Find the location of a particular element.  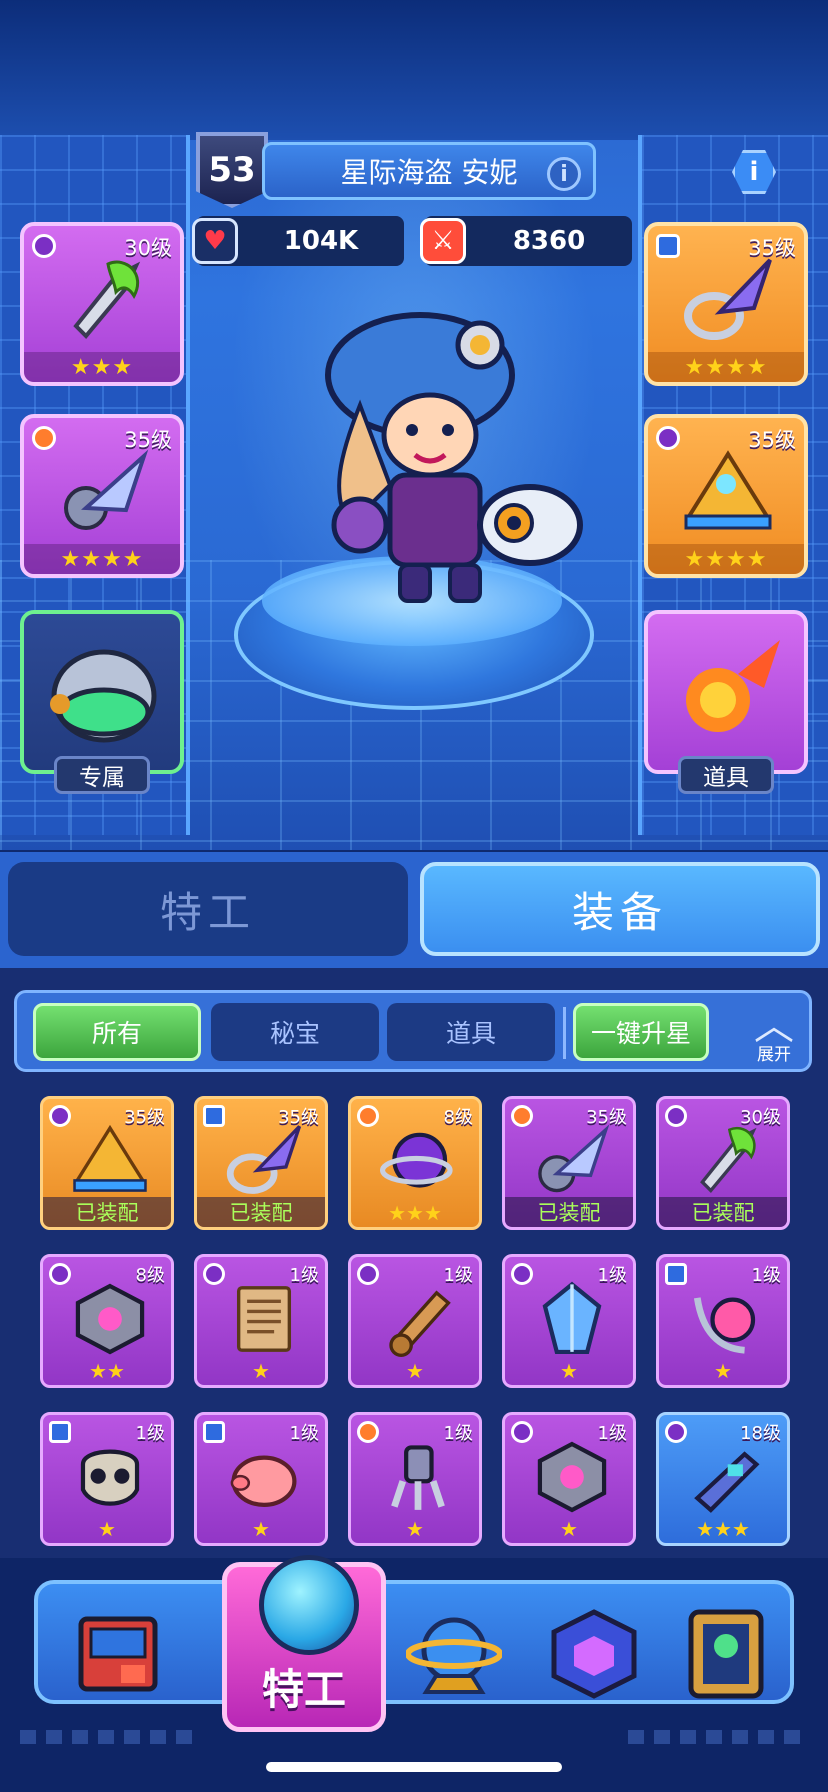

crown-badge-icon is located at coordinates (44, 438).